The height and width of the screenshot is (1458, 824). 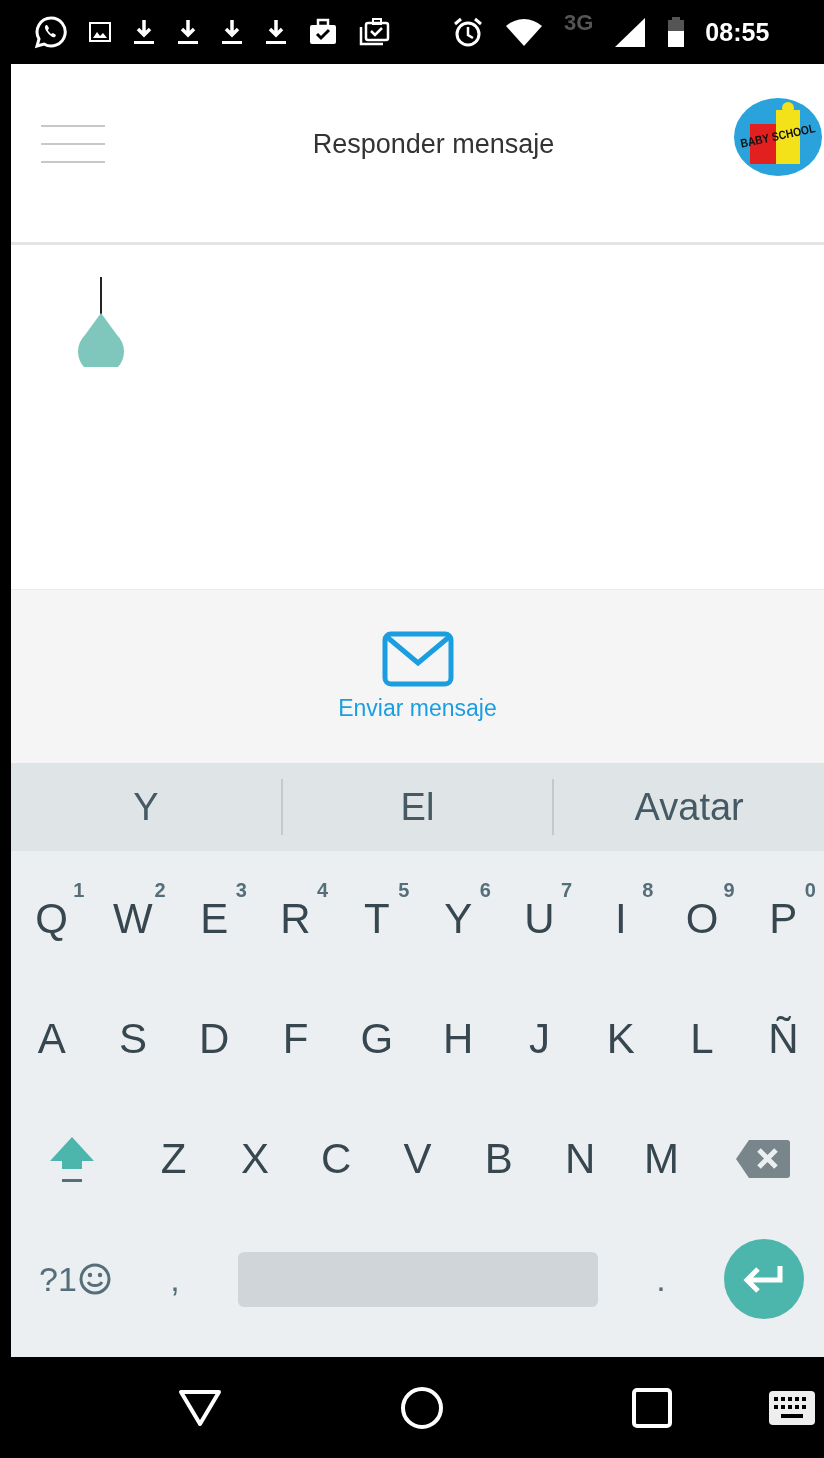 I want to click on letter-key: B, so click(x=499, y=1159).